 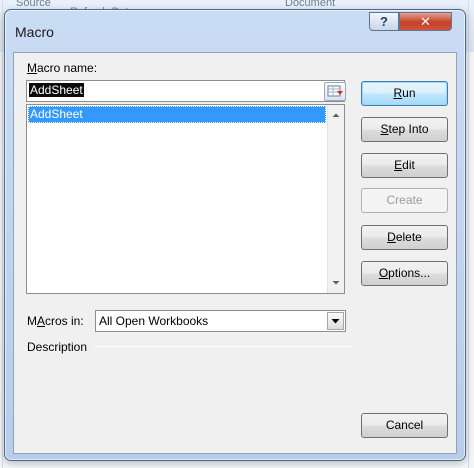 I want to click on access-key: O, so click(x=383, y=273).